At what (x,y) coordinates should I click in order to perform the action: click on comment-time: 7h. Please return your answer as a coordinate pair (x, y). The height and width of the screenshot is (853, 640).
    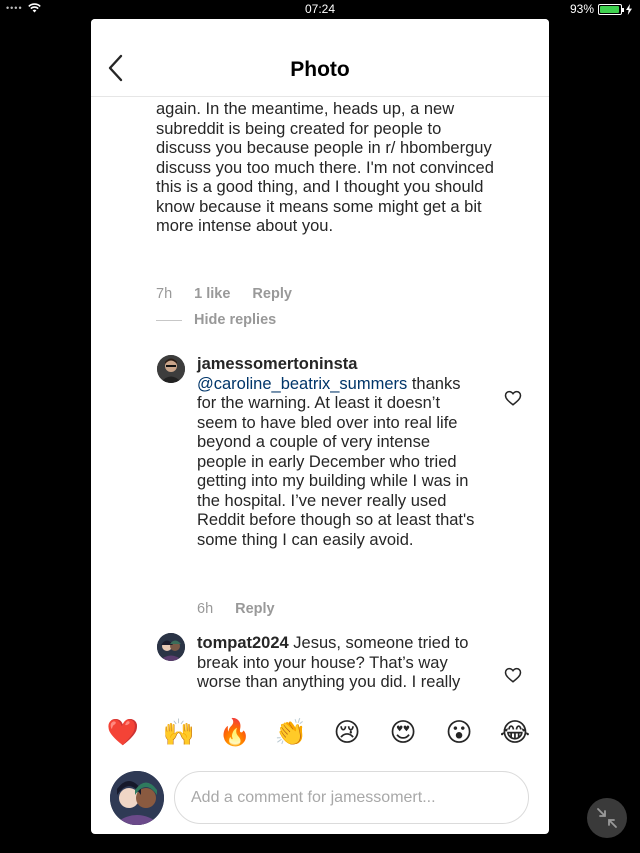
    Looking at the image, I should click on (164, 294).